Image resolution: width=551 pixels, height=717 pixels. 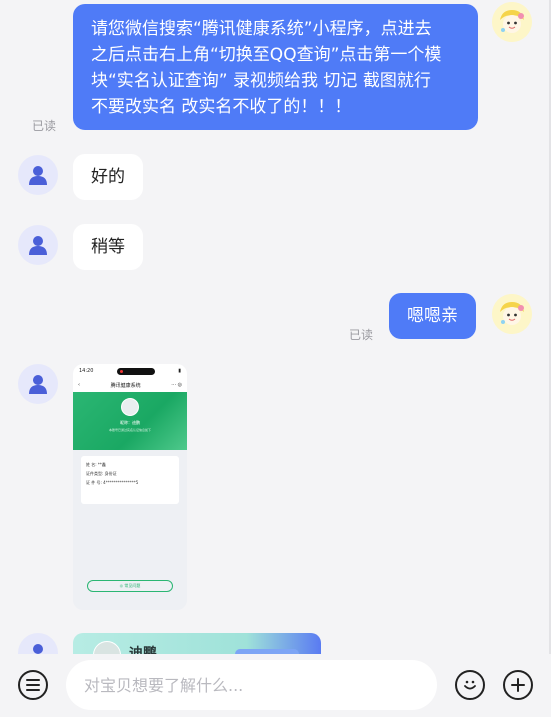 What do you see at coordinates (130, 586) in the screenshot?
I see `thumb-faq-button: ◎ 常见问题` at bounding box center [130, 586].